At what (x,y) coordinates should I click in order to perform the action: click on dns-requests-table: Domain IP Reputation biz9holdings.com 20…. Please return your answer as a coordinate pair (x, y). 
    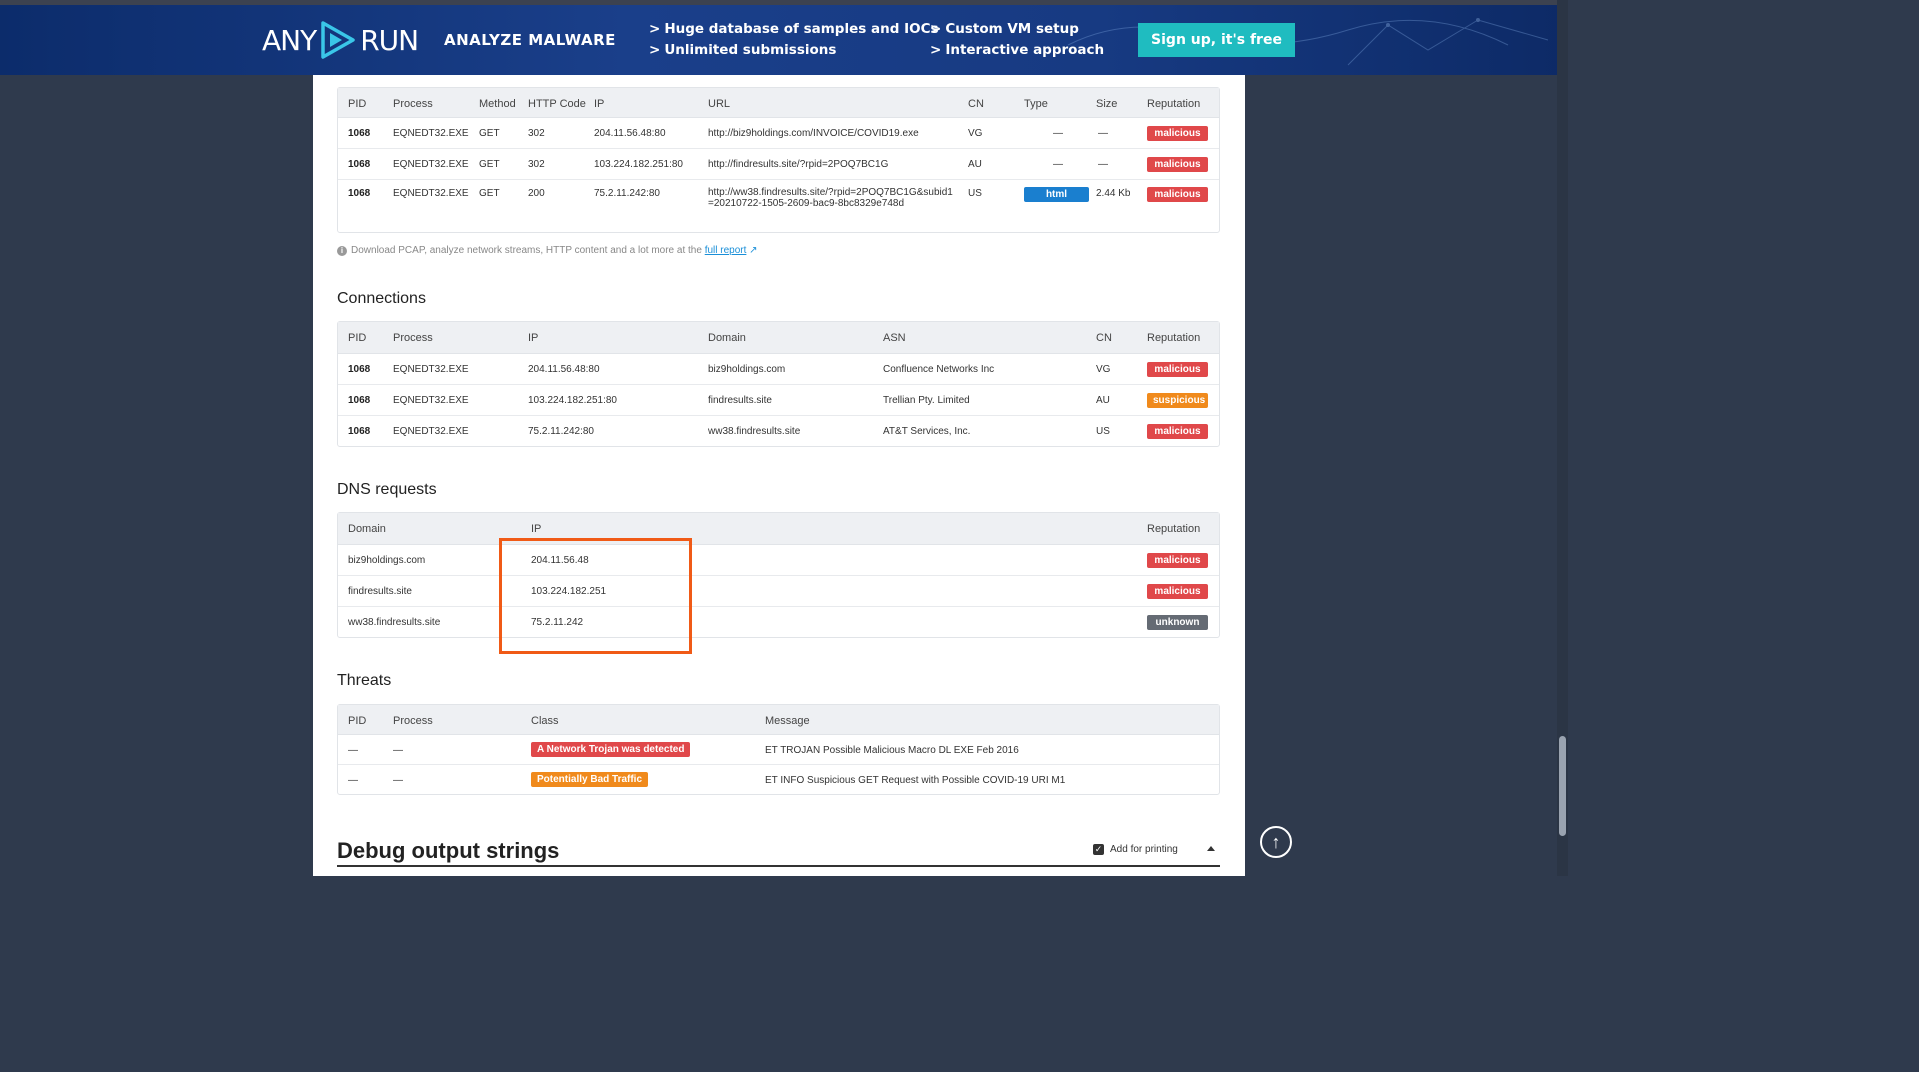
    Looking at the image, I should click on (778, 575).